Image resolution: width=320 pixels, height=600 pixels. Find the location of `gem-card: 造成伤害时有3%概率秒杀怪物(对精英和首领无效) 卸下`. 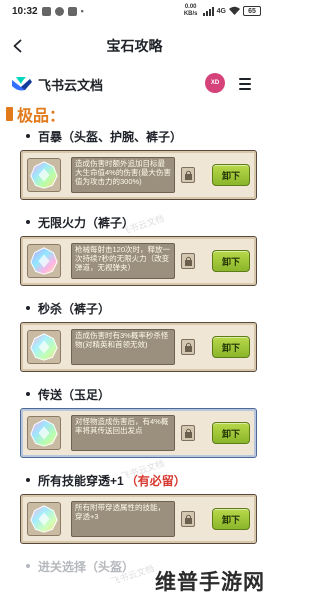

gem-card: 造成伤害时有3%概率秒杀怪物(对精英和首领无效) 卸下 is located at coordinates (138, 347).